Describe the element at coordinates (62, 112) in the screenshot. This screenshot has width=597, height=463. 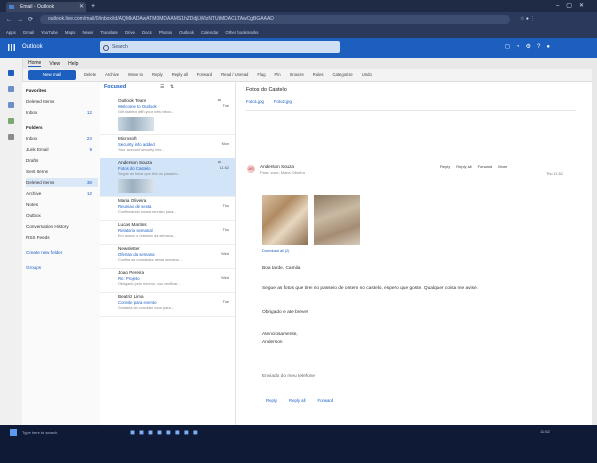
I see `favorite-folder: Inbox 12` at that location.